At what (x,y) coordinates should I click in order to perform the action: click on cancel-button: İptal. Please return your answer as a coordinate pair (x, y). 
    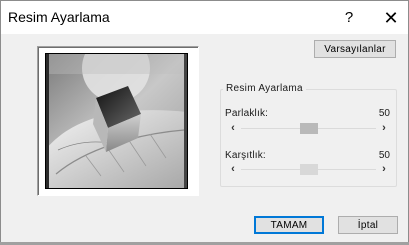
    Looking at the image, I should click on (368, 225).